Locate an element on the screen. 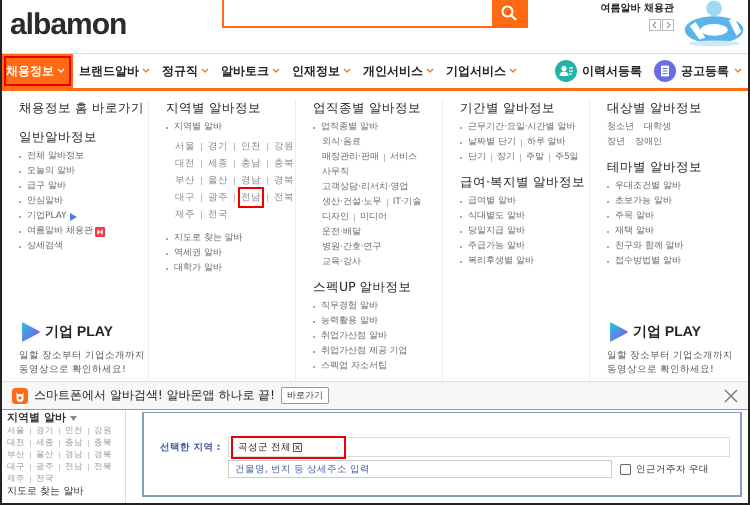 Image resolution: width=750 pixels, height=505 pixels. nav-tab: 알바토크 is located at coordinates (250, 71).